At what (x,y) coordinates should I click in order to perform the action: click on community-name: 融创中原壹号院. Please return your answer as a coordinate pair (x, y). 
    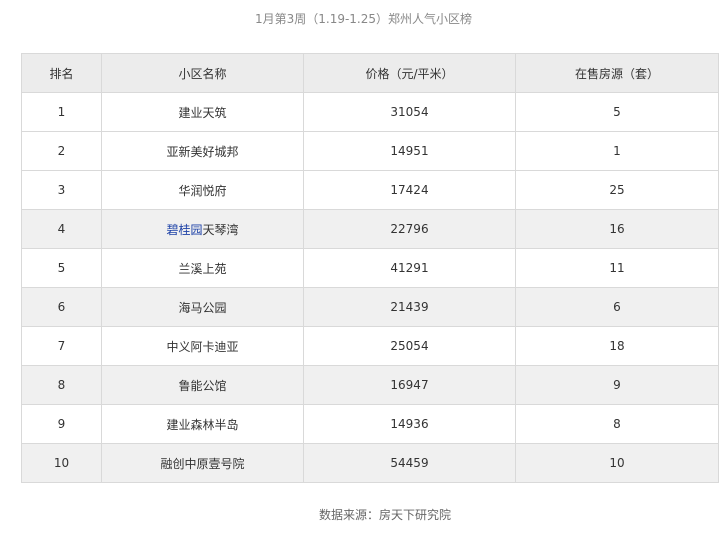
    Looking at the image, I should click on (202, 463).